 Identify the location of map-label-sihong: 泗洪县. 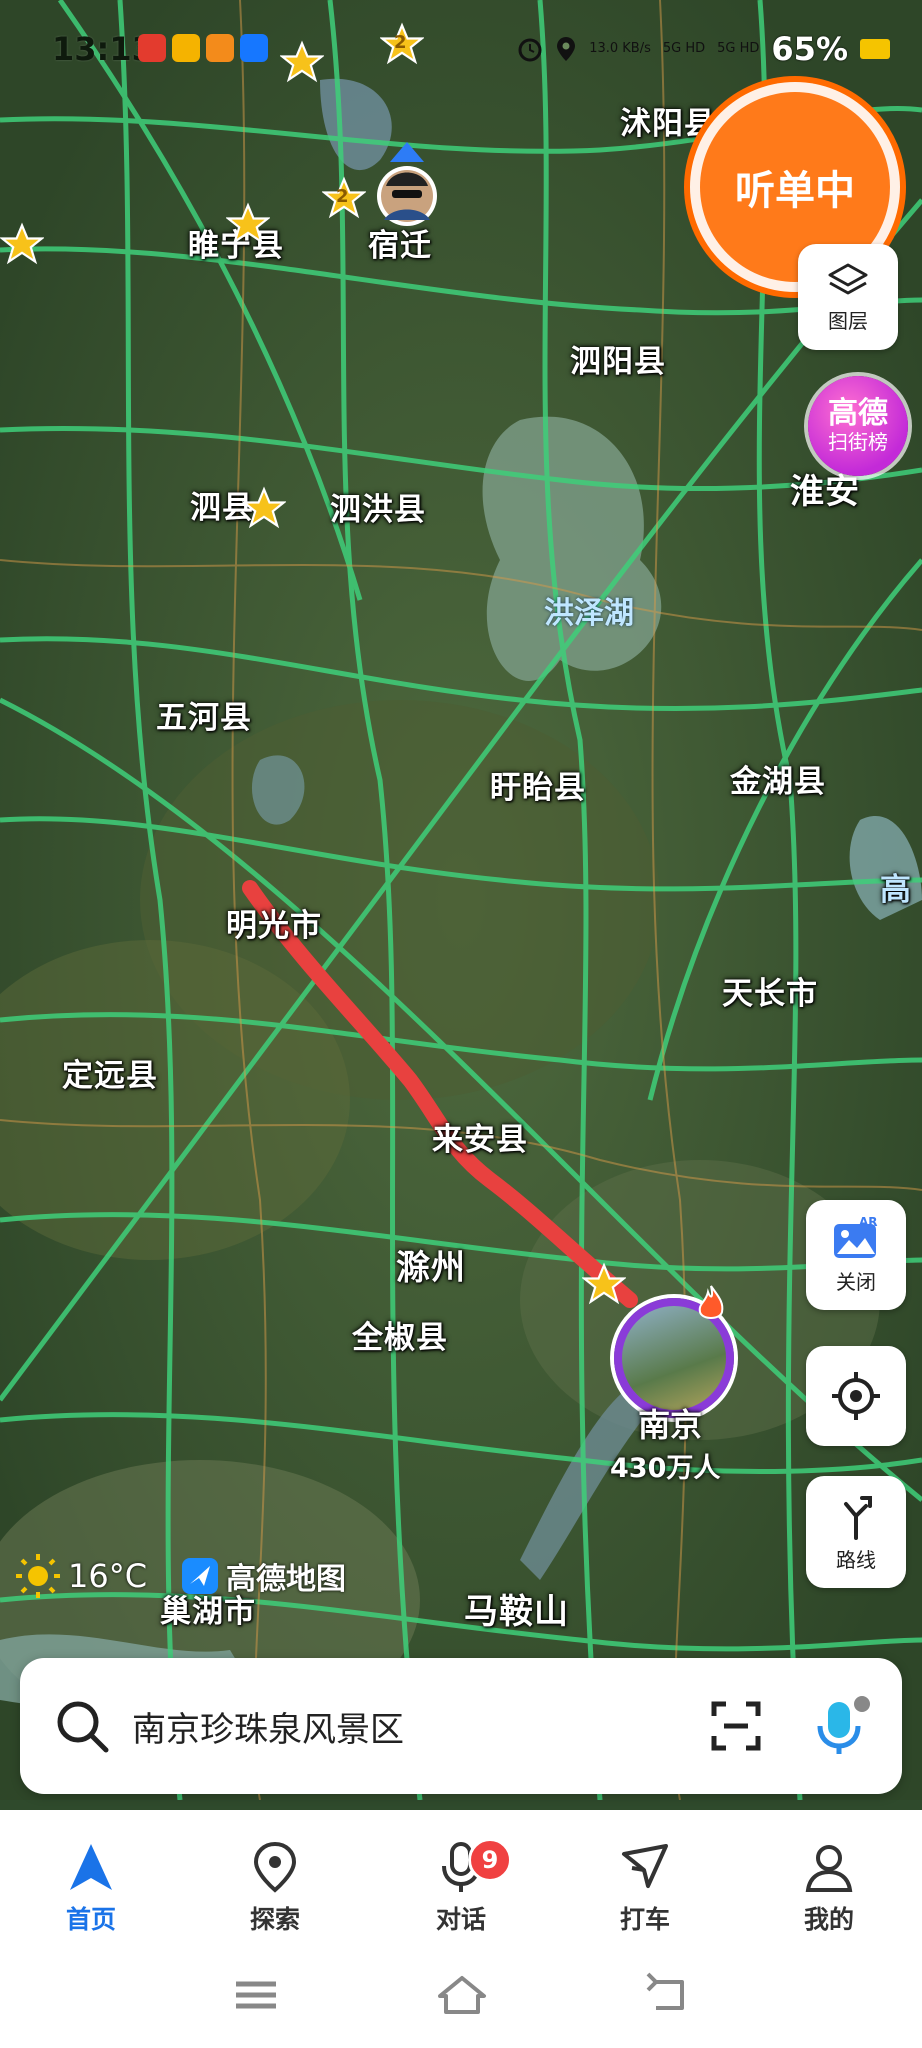
(378, 506).